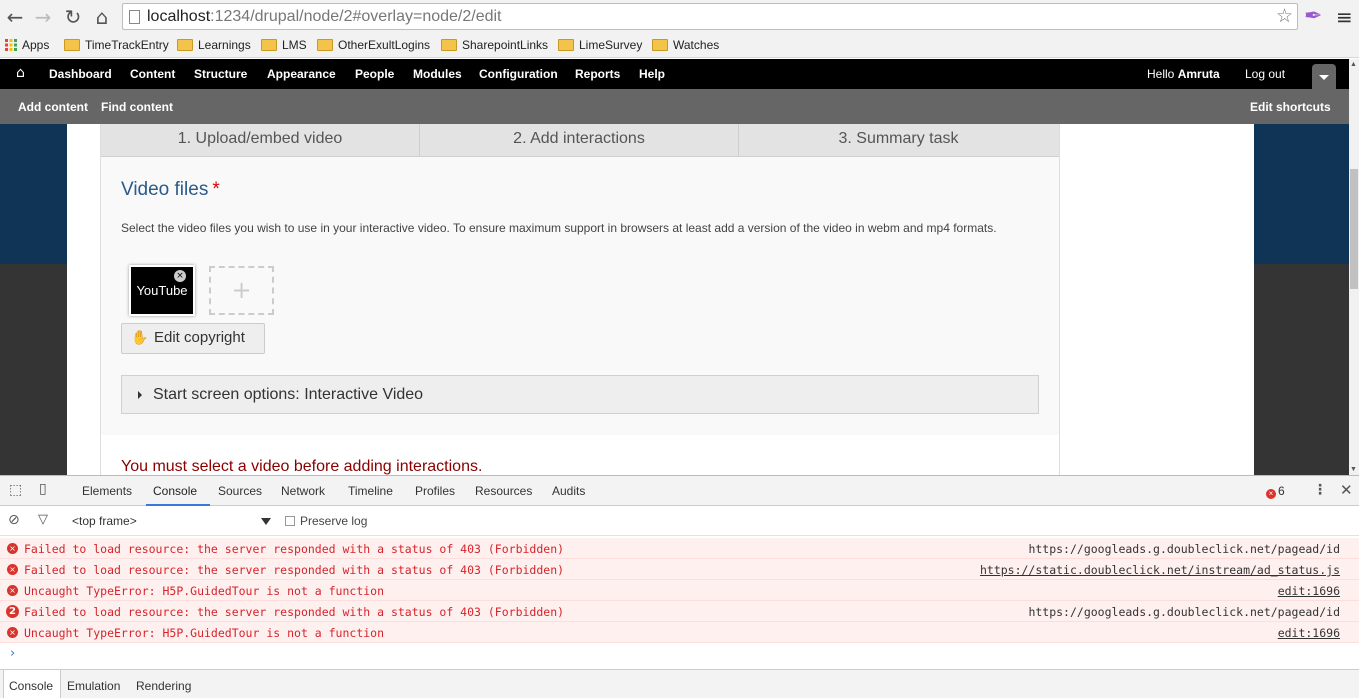 Image resolution: width=1359 pixels, height=698 pixels. Describe the element at coordinates (679, 683) in the screenshot. I see `devtools-drawer: Console Emulation Rendering` at that location.